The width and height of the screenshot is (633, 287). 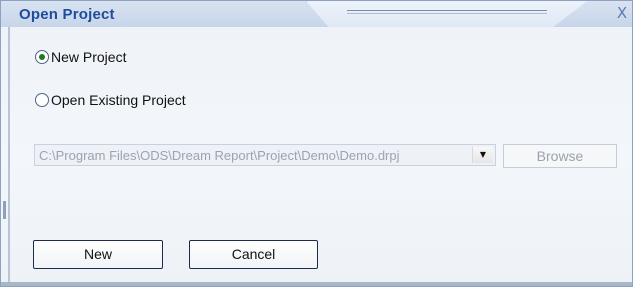 I want to click on title-bar: Open Project X, so click(x=316, y=14).